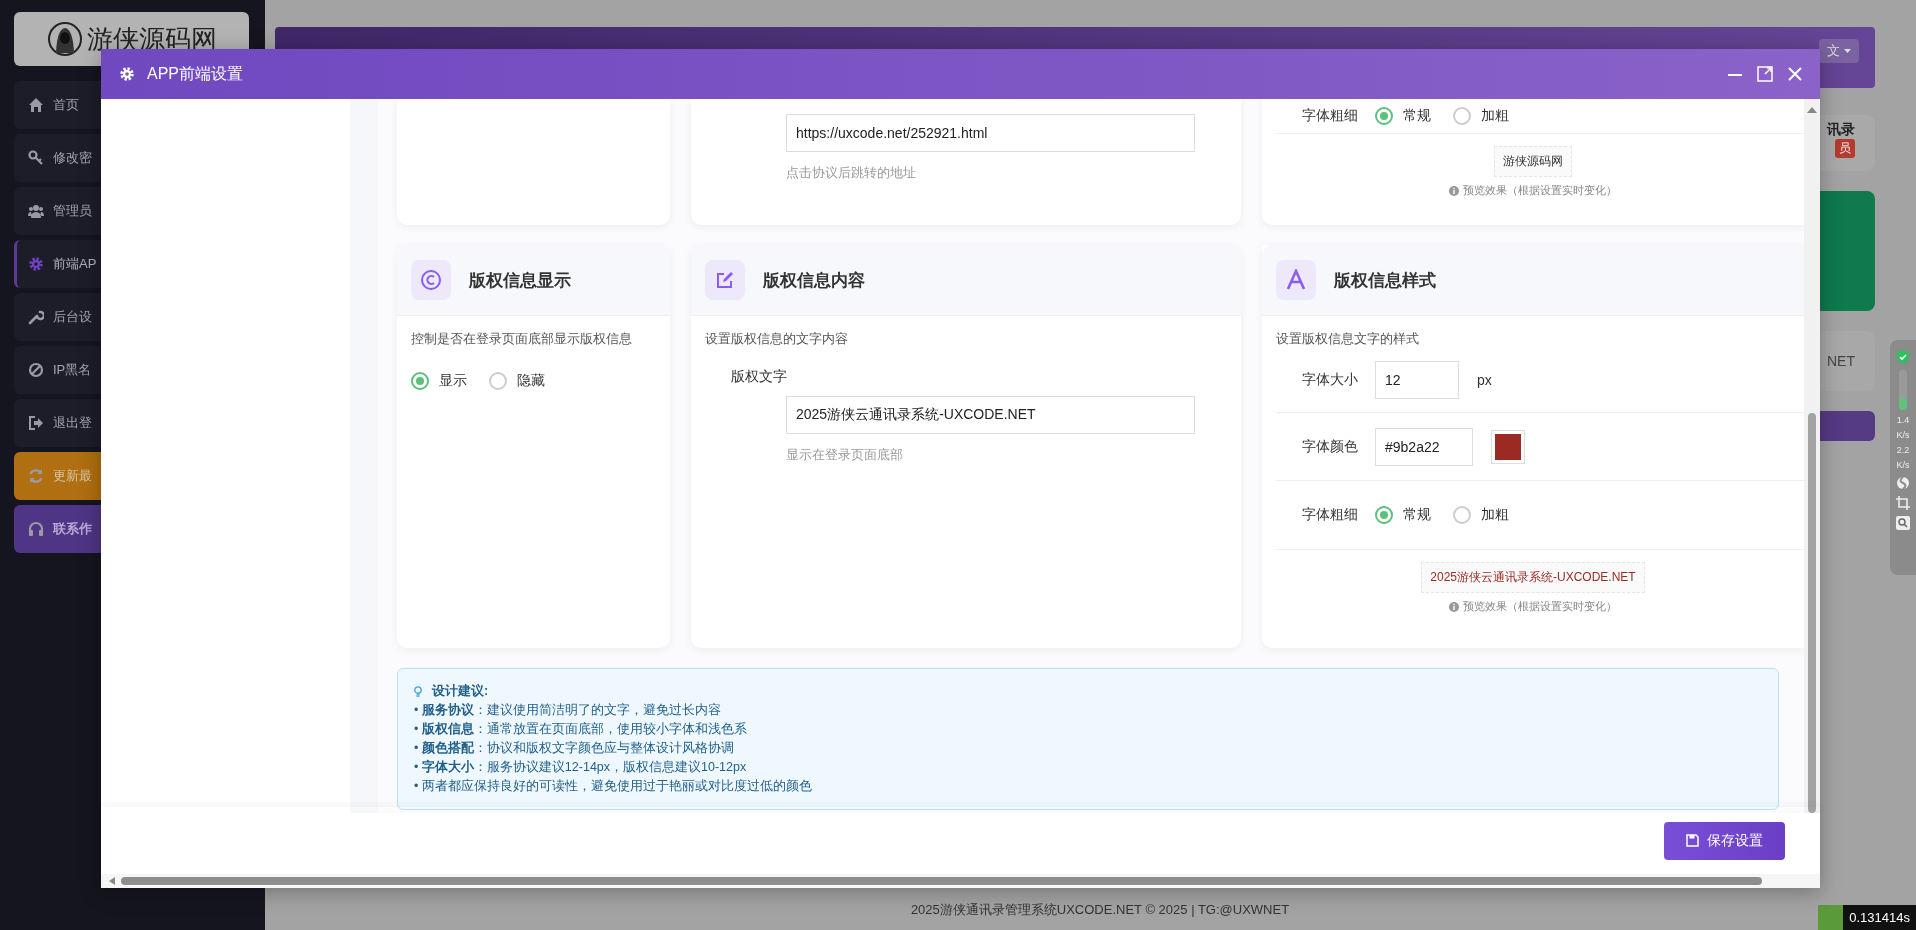 Image resolution: width=1916 pixels, height=930 pixels. I want to click on preview-text: 2025游侠云通讯录系统-UXCODE.NET, so click(1533, 577).